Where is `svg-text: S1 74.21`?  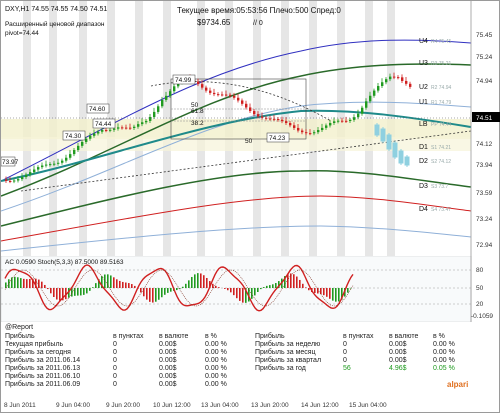
svg-text: S1 74.21 is located at coordinates (441, 148).